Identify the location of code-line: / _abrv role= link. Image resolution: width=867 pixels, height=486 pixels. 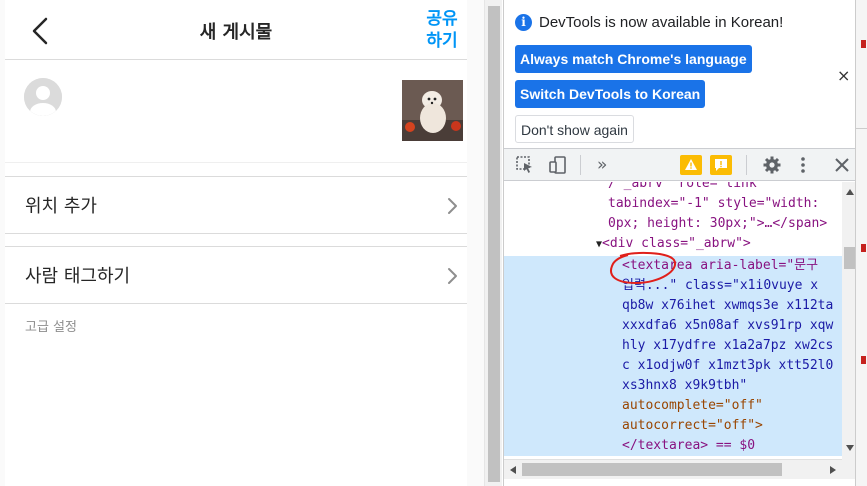
(725, 188).